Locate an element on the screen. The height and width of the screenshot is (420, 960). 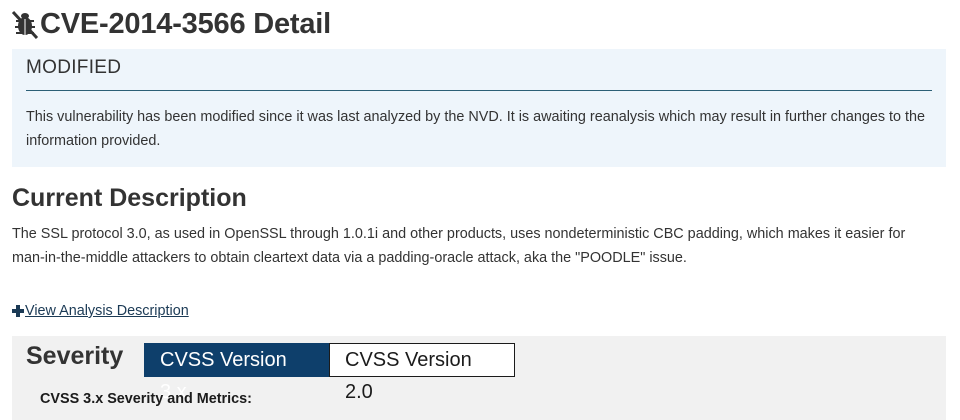
tab-cvss-3x: CVSS Version 3.x is located at coordinates (237, 373).